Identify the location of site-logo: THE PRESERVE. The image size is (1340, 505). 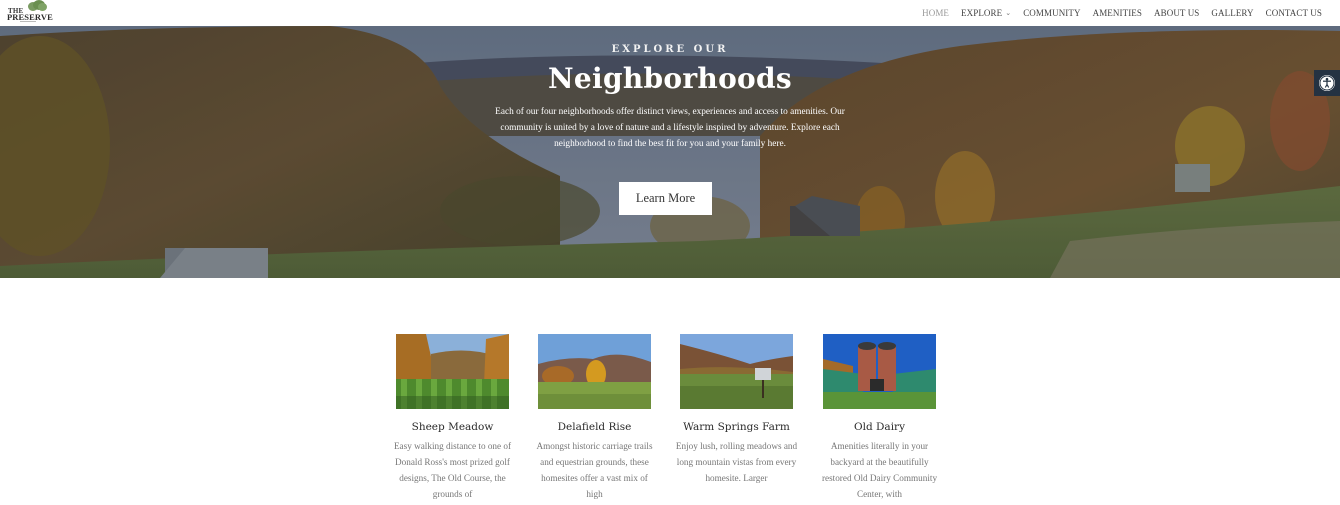
(29, 12).